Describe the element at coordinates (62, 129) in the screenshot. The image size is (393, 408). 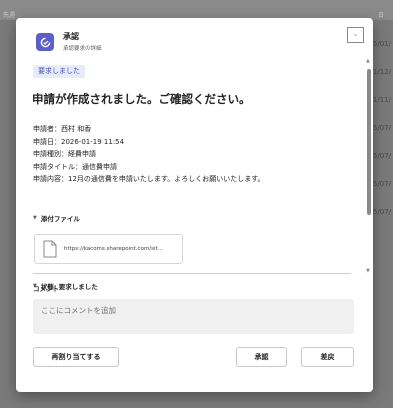
I see `info-requester: 申請者：西村 和香` at that location.